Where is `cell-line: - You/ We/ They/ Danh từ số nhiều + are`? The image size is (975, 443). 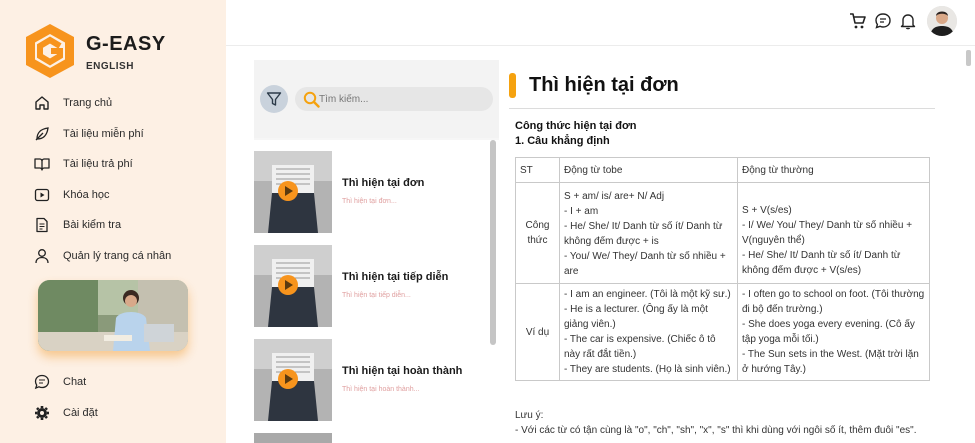 cell-line: - You/ We/ They/ Danh từ số nhiều + are is located at coordinates (645, 264).